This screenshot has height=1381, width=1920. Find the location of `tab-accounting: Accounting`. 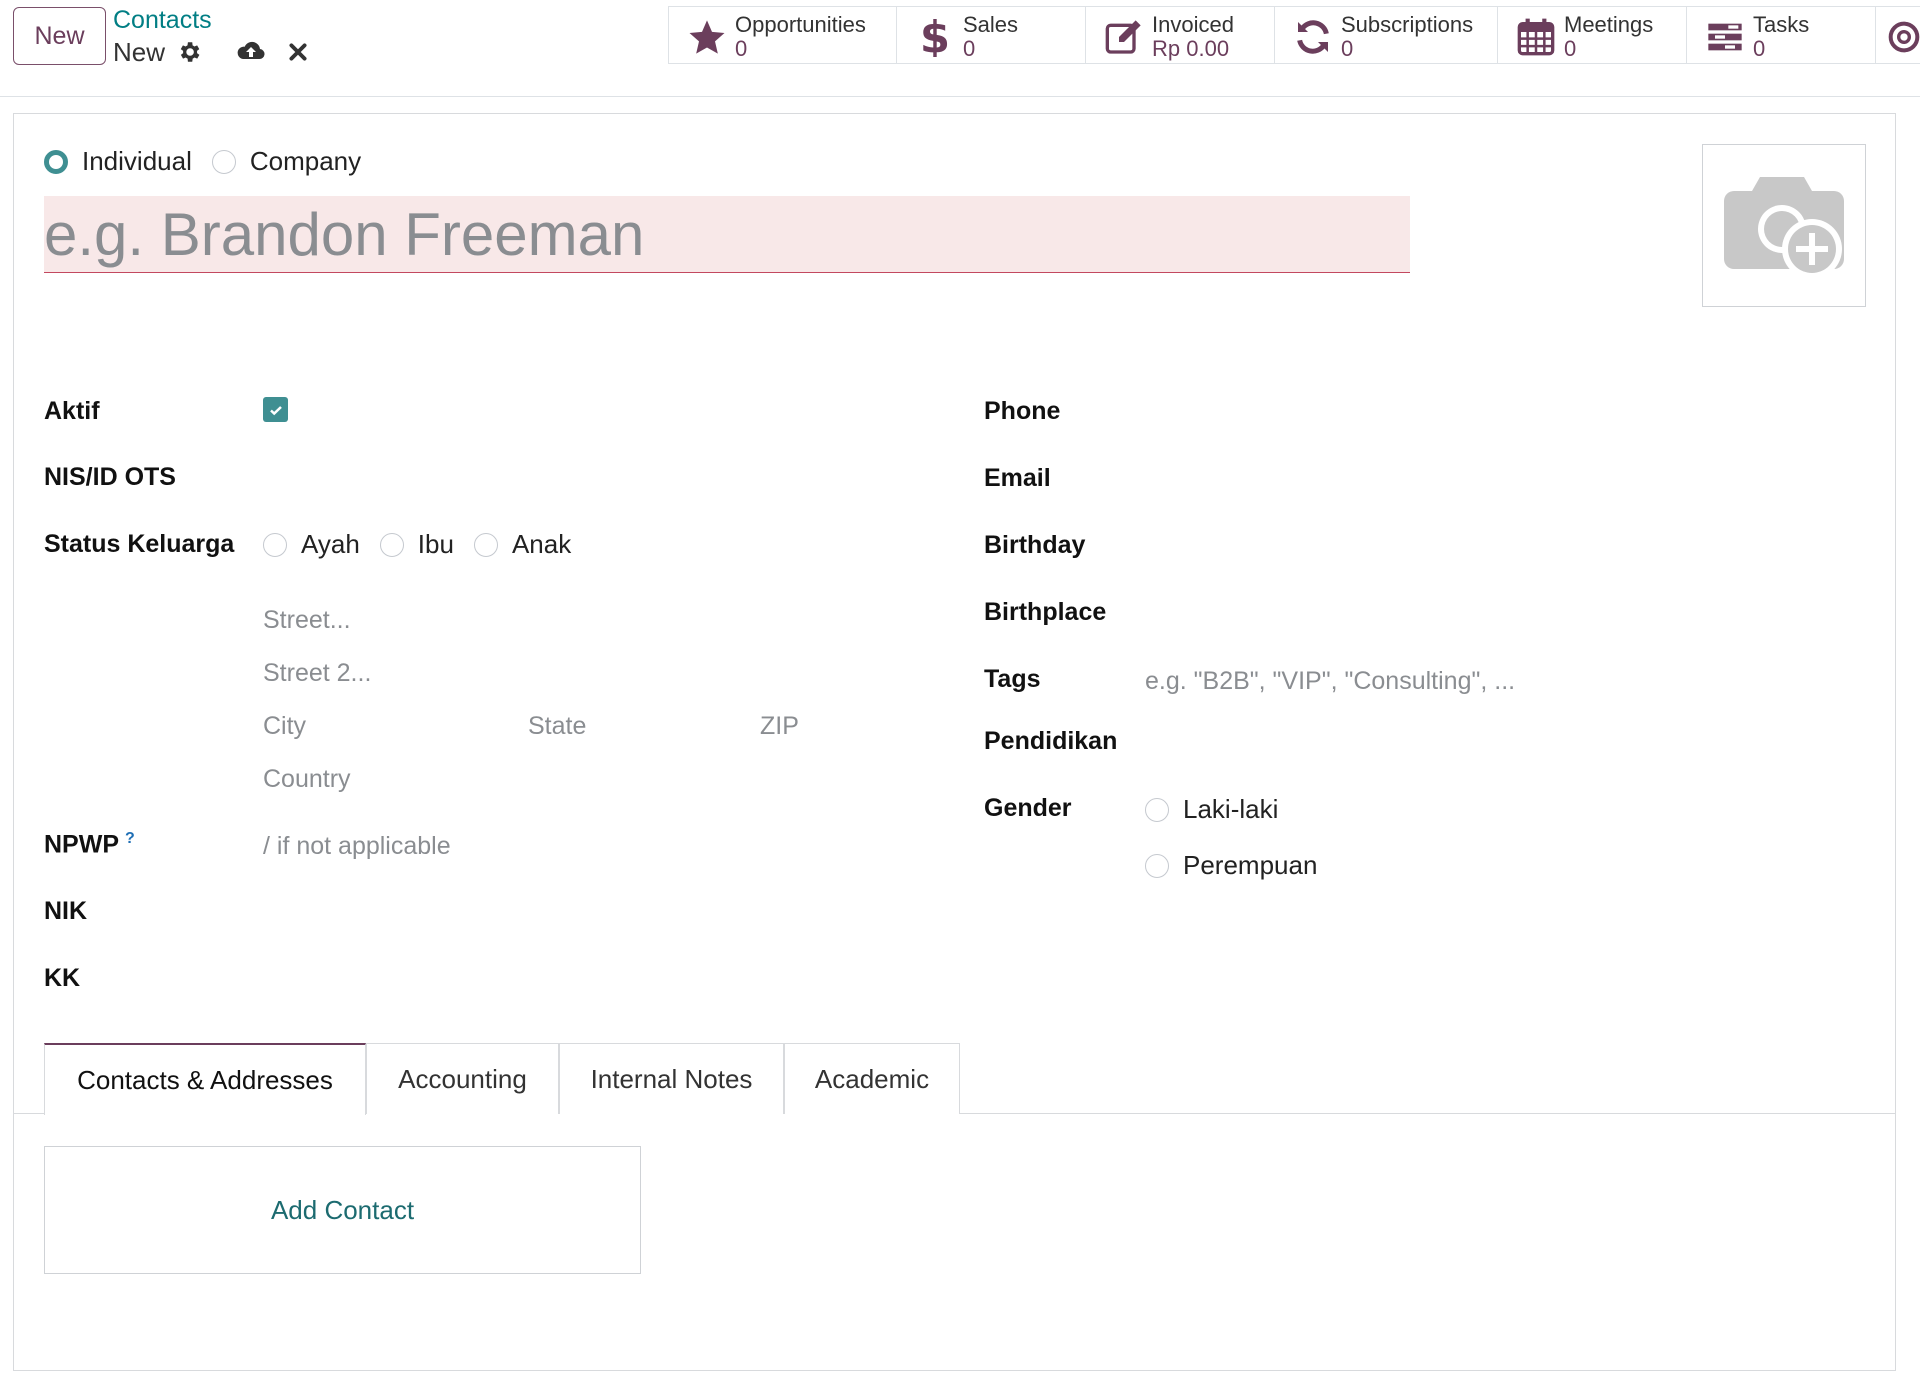

tab-accounting: Accounting is located at coordinates (462, 1078).